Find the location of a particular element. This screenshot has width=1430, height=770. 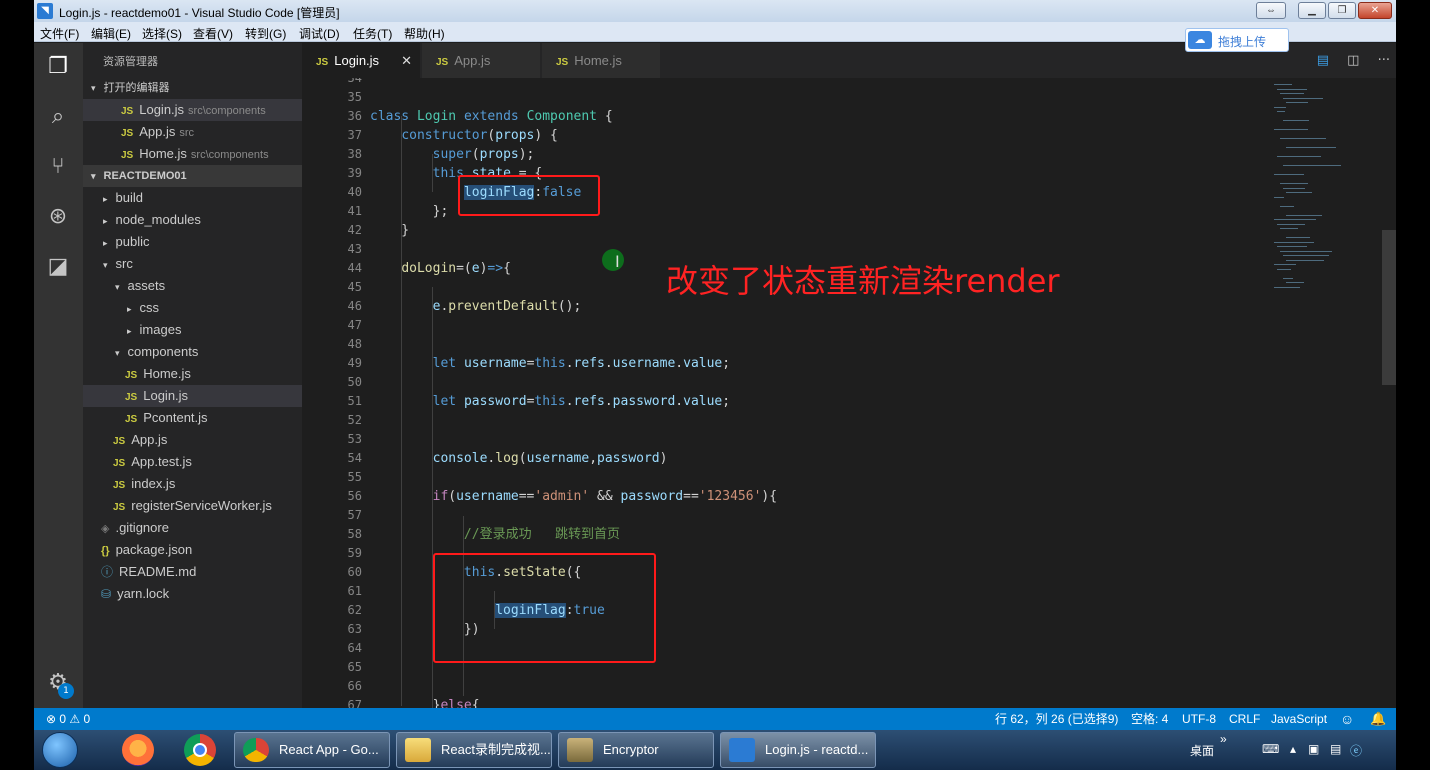

tab-app: JS App.js is located at coordinates (481, 60).